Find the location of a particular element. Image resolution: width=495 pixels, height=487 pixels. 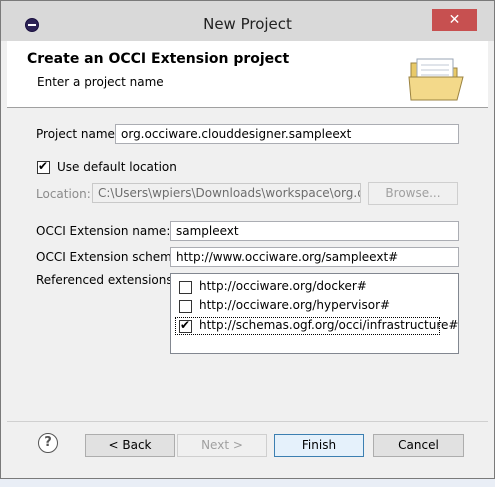

location-label: Location: is located at coordinates (63, 194).